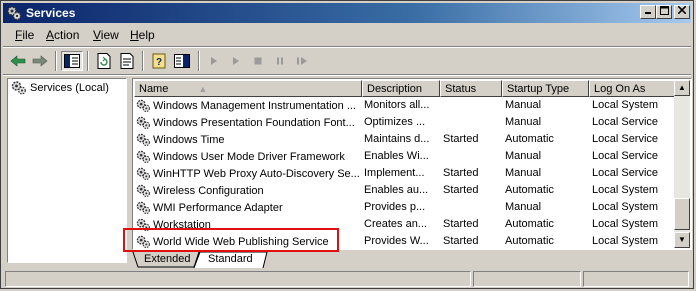  Describe the element at coordinates (682, 240) in the screenshot. I see `scroll-down-button: ▼` at that location.